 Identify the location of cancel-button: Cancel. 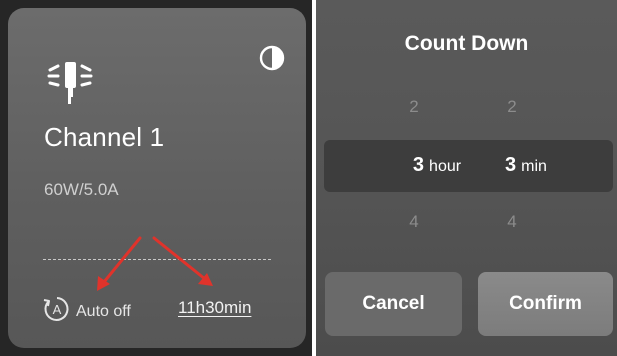
(393, 304).